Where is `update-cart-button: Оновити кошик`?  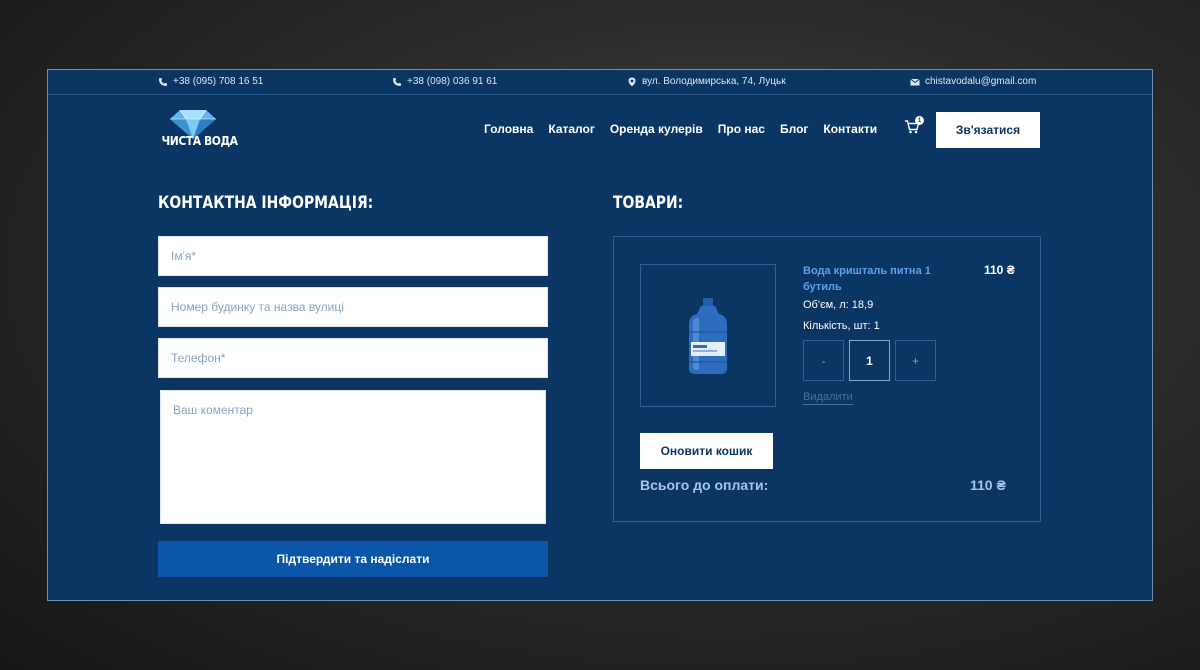 update-cart-button: Оновити кошик is located at coordinates (706, 451).